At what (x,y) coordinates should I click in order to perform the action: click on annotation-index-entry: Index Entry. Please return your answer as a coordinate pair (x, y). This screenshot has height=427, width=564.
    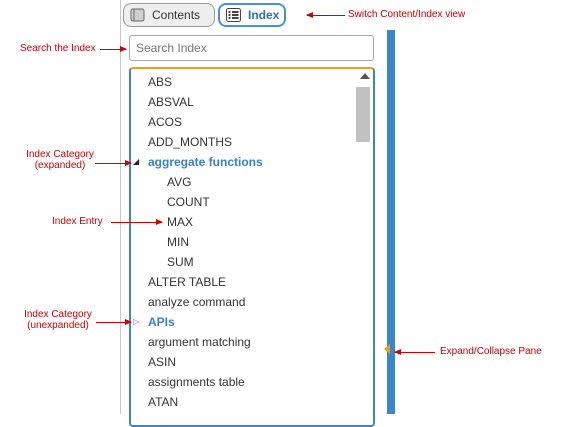
    Looking at the image, I should click on (77, 221).